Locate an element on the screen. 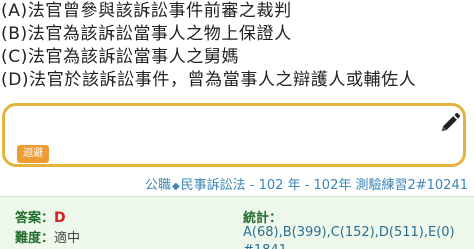 This screenshot has height=249, width=474. option-a: (A)法官曾參與該訴訟事件前審之裁判 is located at coordinates (146, 11).